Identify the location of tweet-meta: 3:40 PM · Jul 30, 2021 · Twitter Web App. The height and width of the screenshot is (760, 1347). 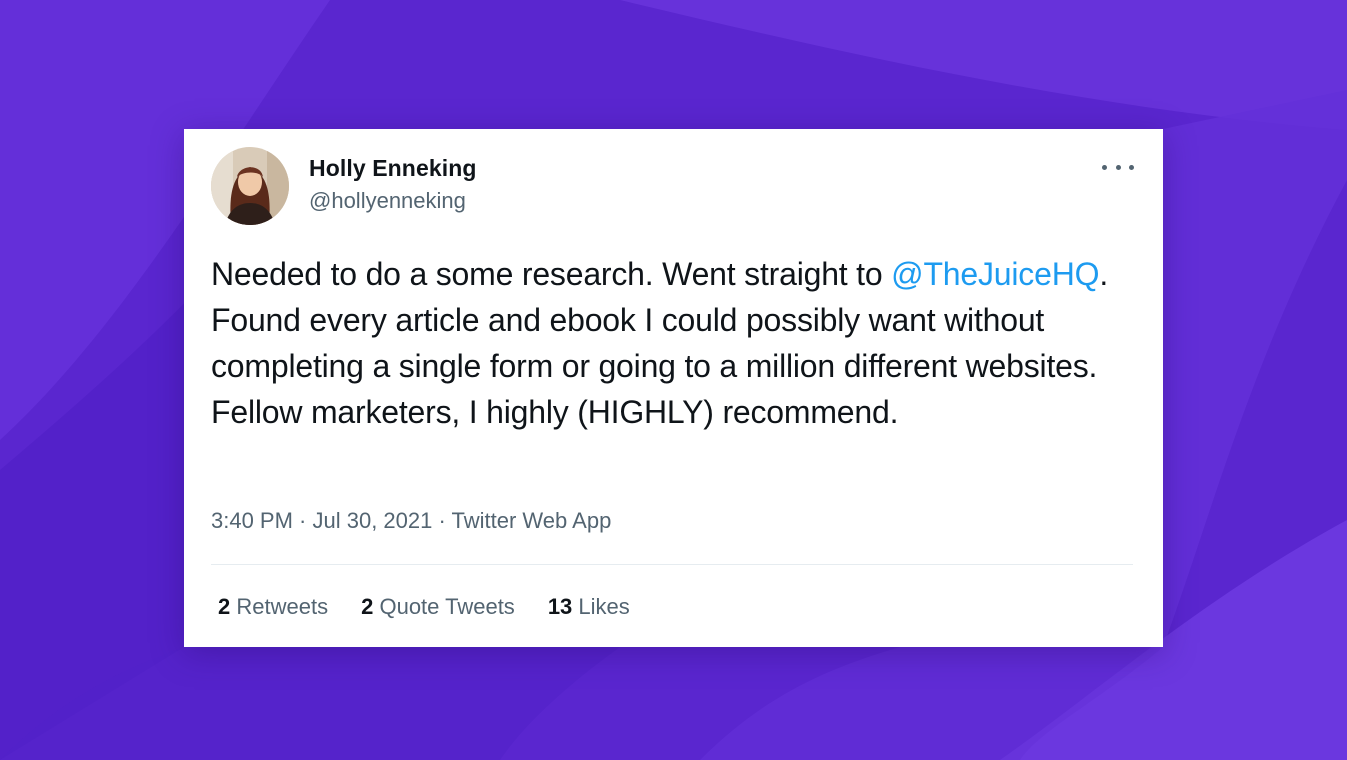
(411, 521).